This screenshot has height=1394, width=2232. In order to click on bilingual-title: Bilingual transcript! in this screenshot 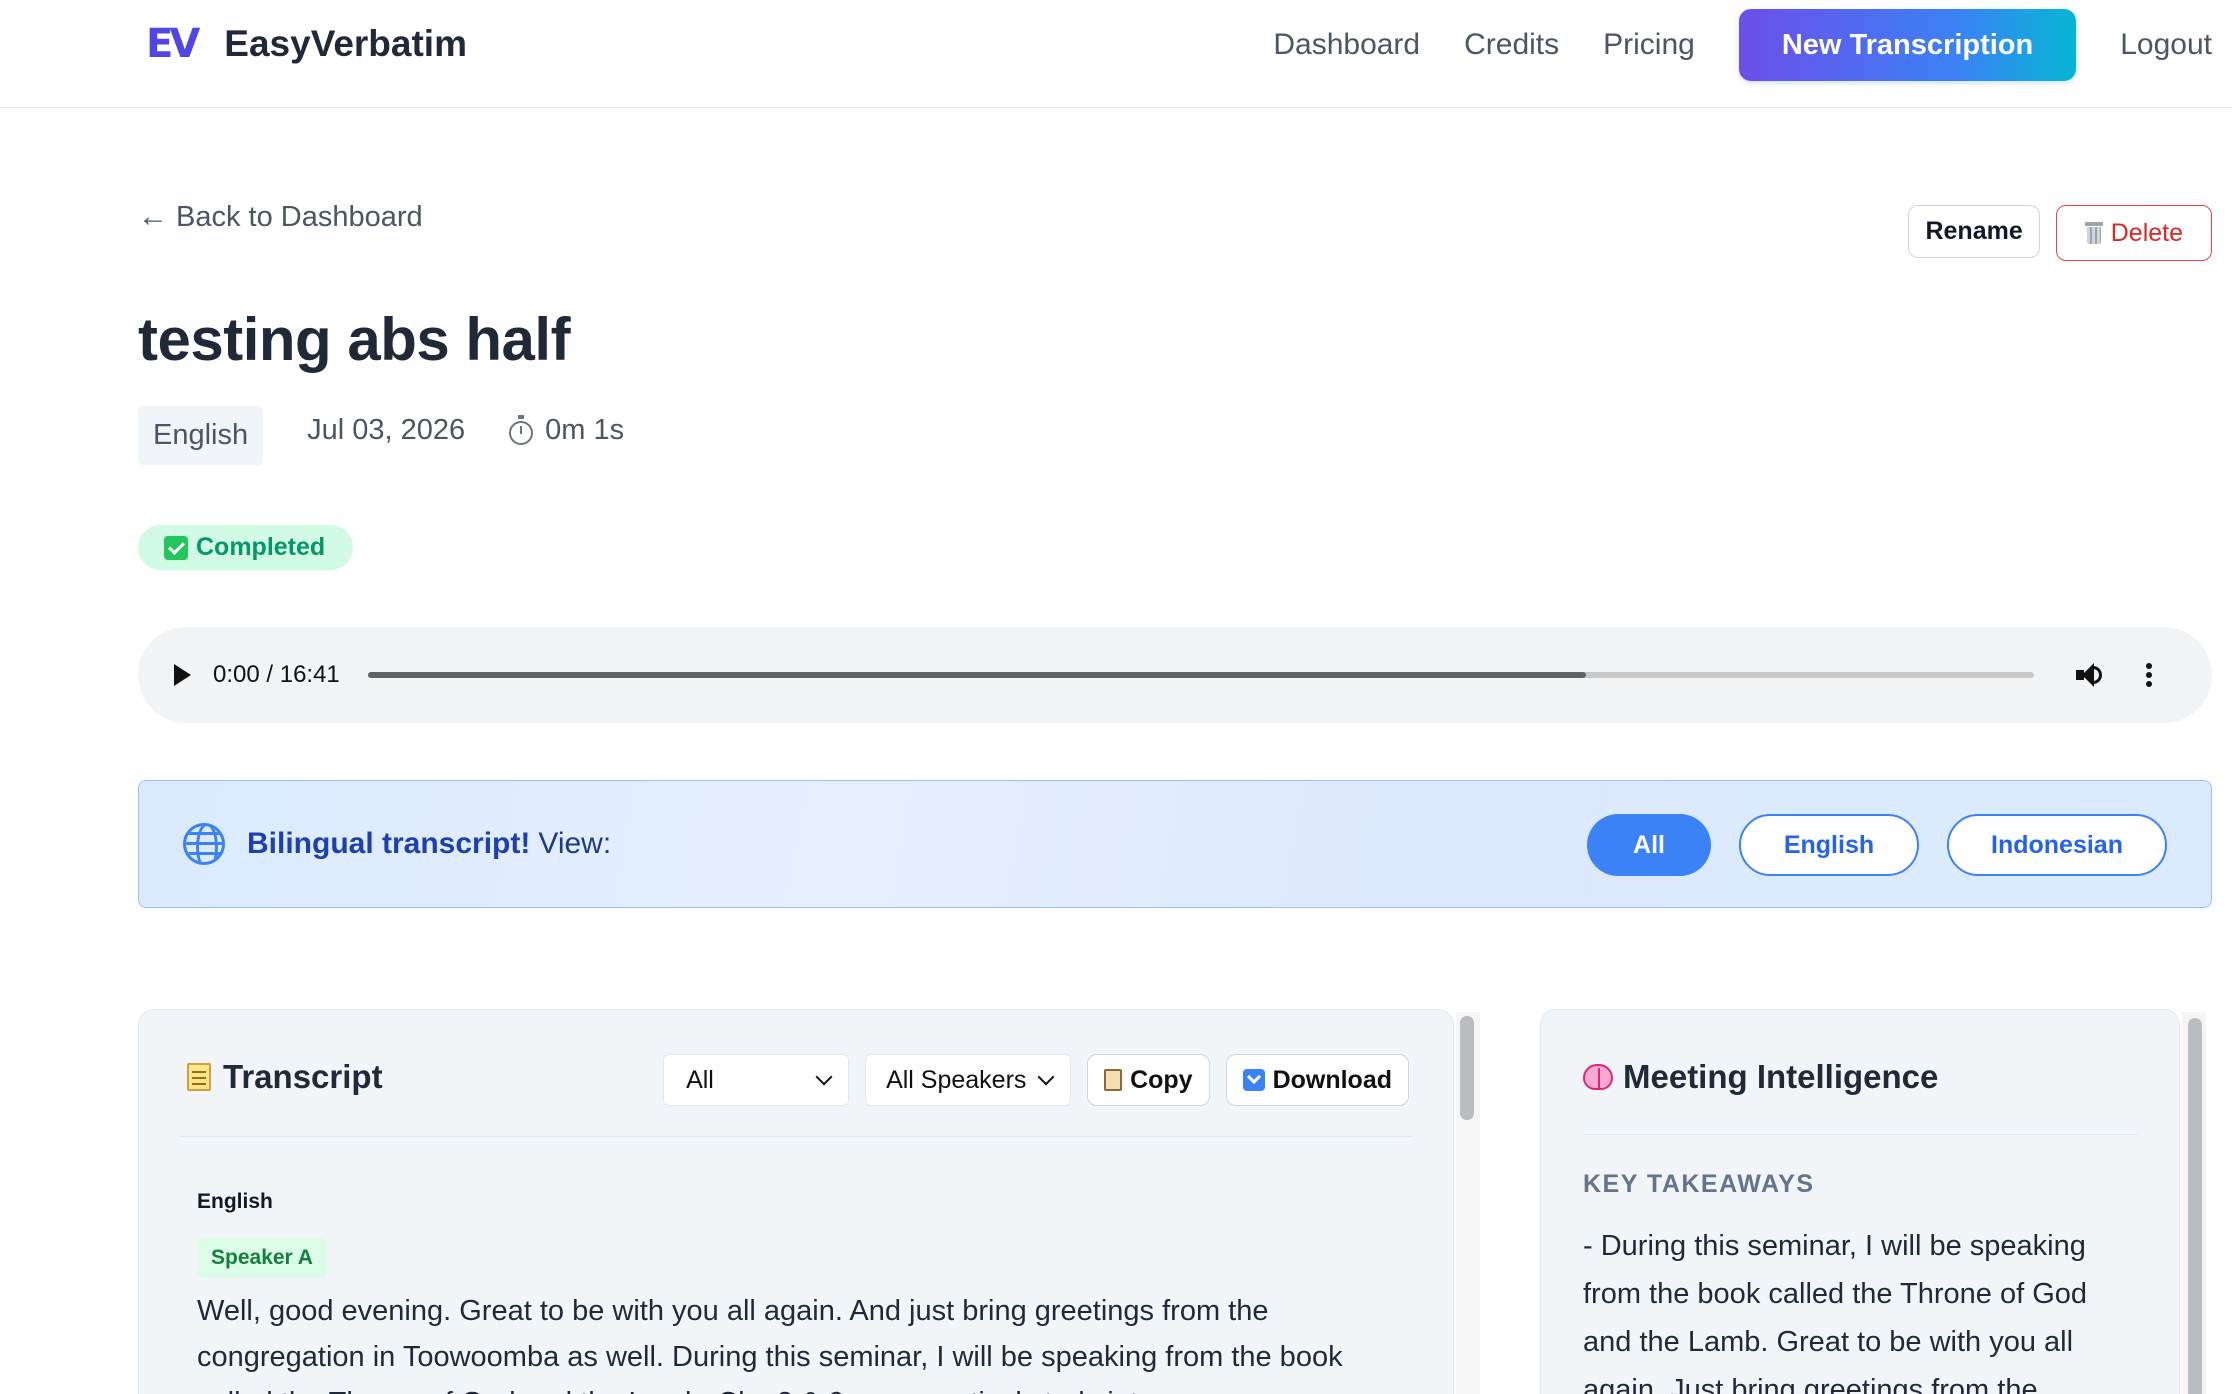, I will do `click(389, 843)`.